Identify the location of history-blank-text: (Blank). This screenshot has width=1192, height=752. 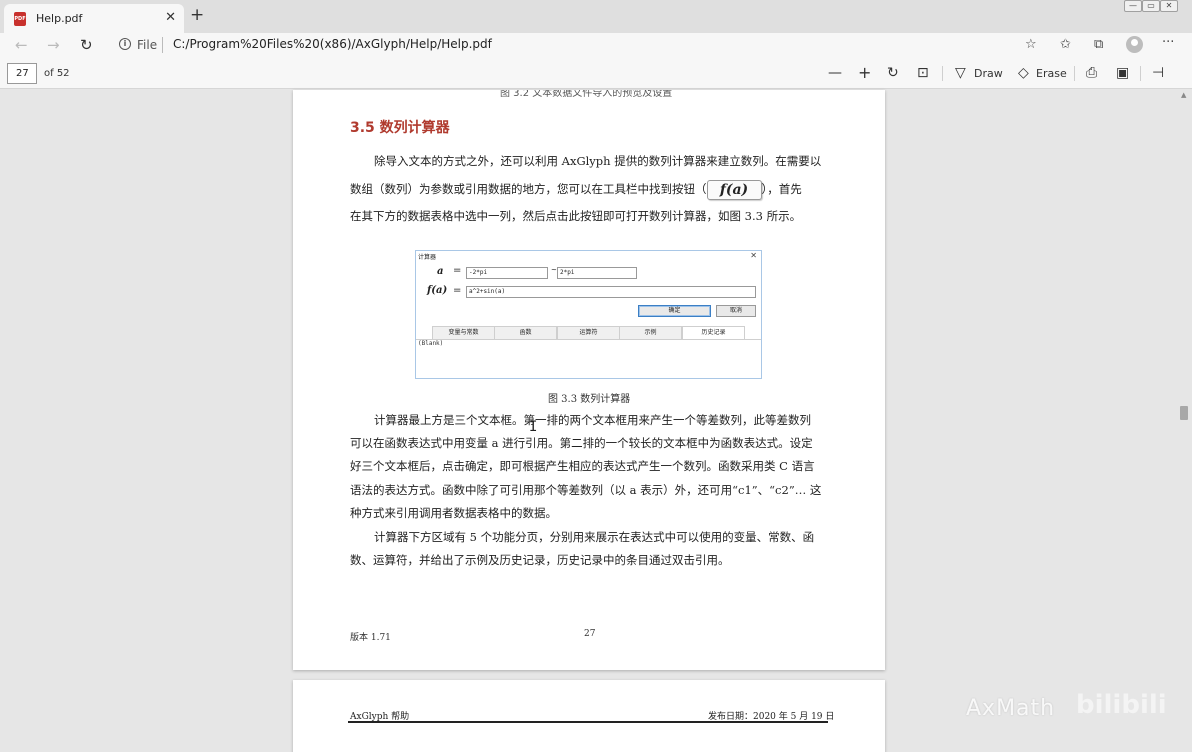
(431, 343).